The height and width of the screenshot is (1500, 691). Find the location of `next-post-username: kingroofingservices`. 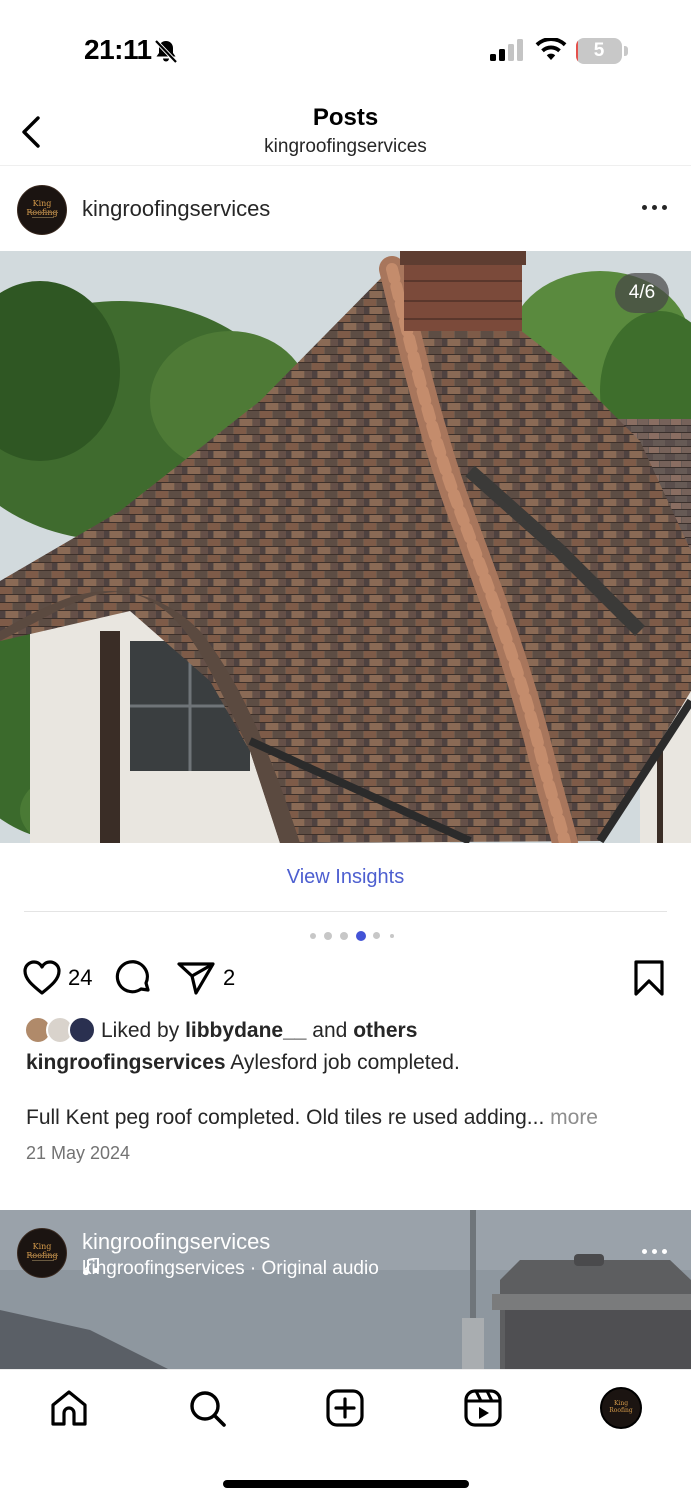

next-post-username: kingroofingservices is located at coordinates (176, 1242).